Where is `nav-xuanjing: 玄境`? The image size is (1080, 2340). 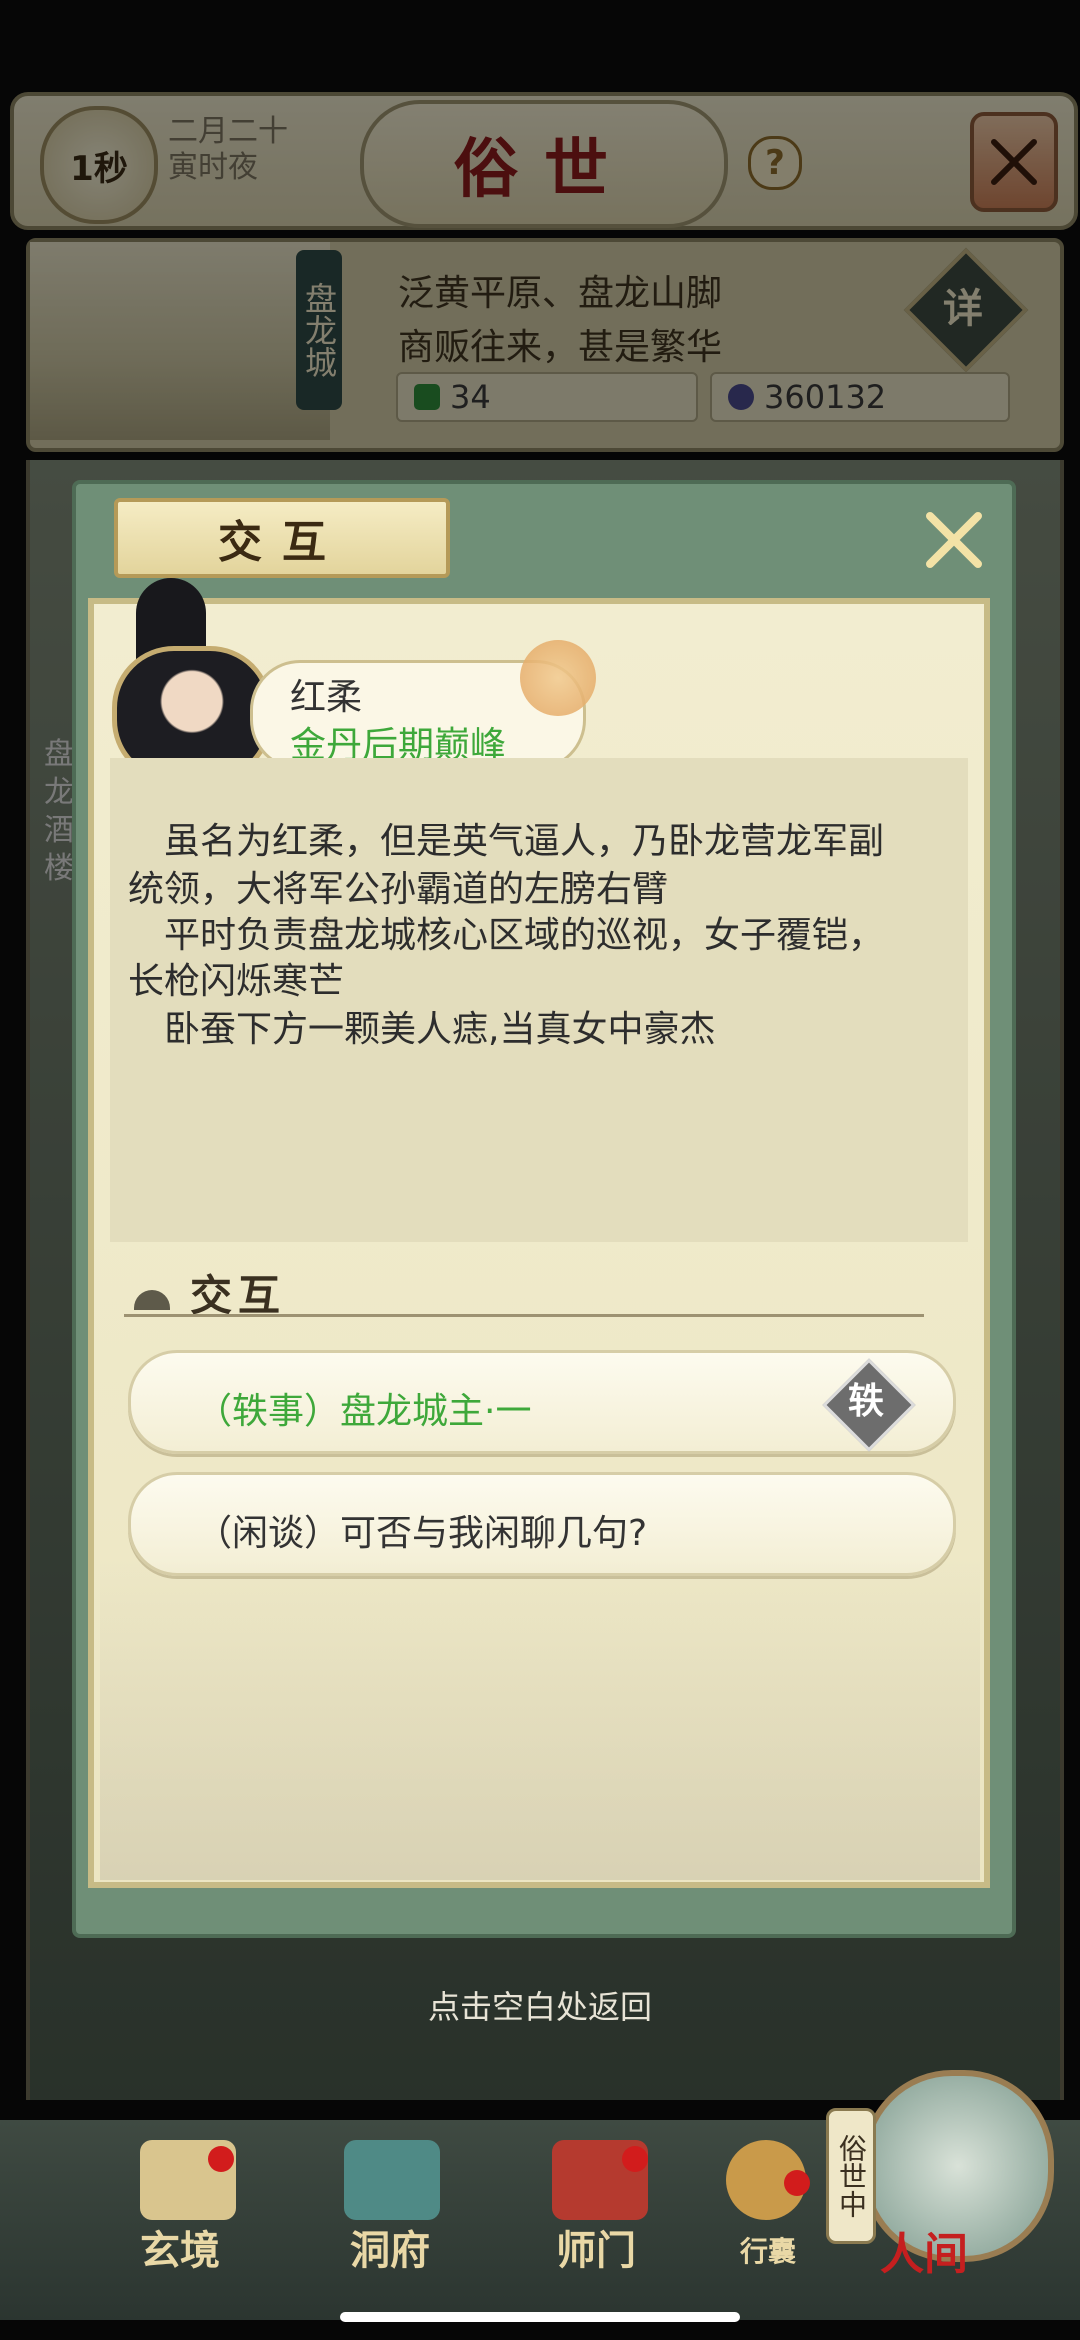 nav-xuanjing: 玄境 is located at coordinates (180, 2247).